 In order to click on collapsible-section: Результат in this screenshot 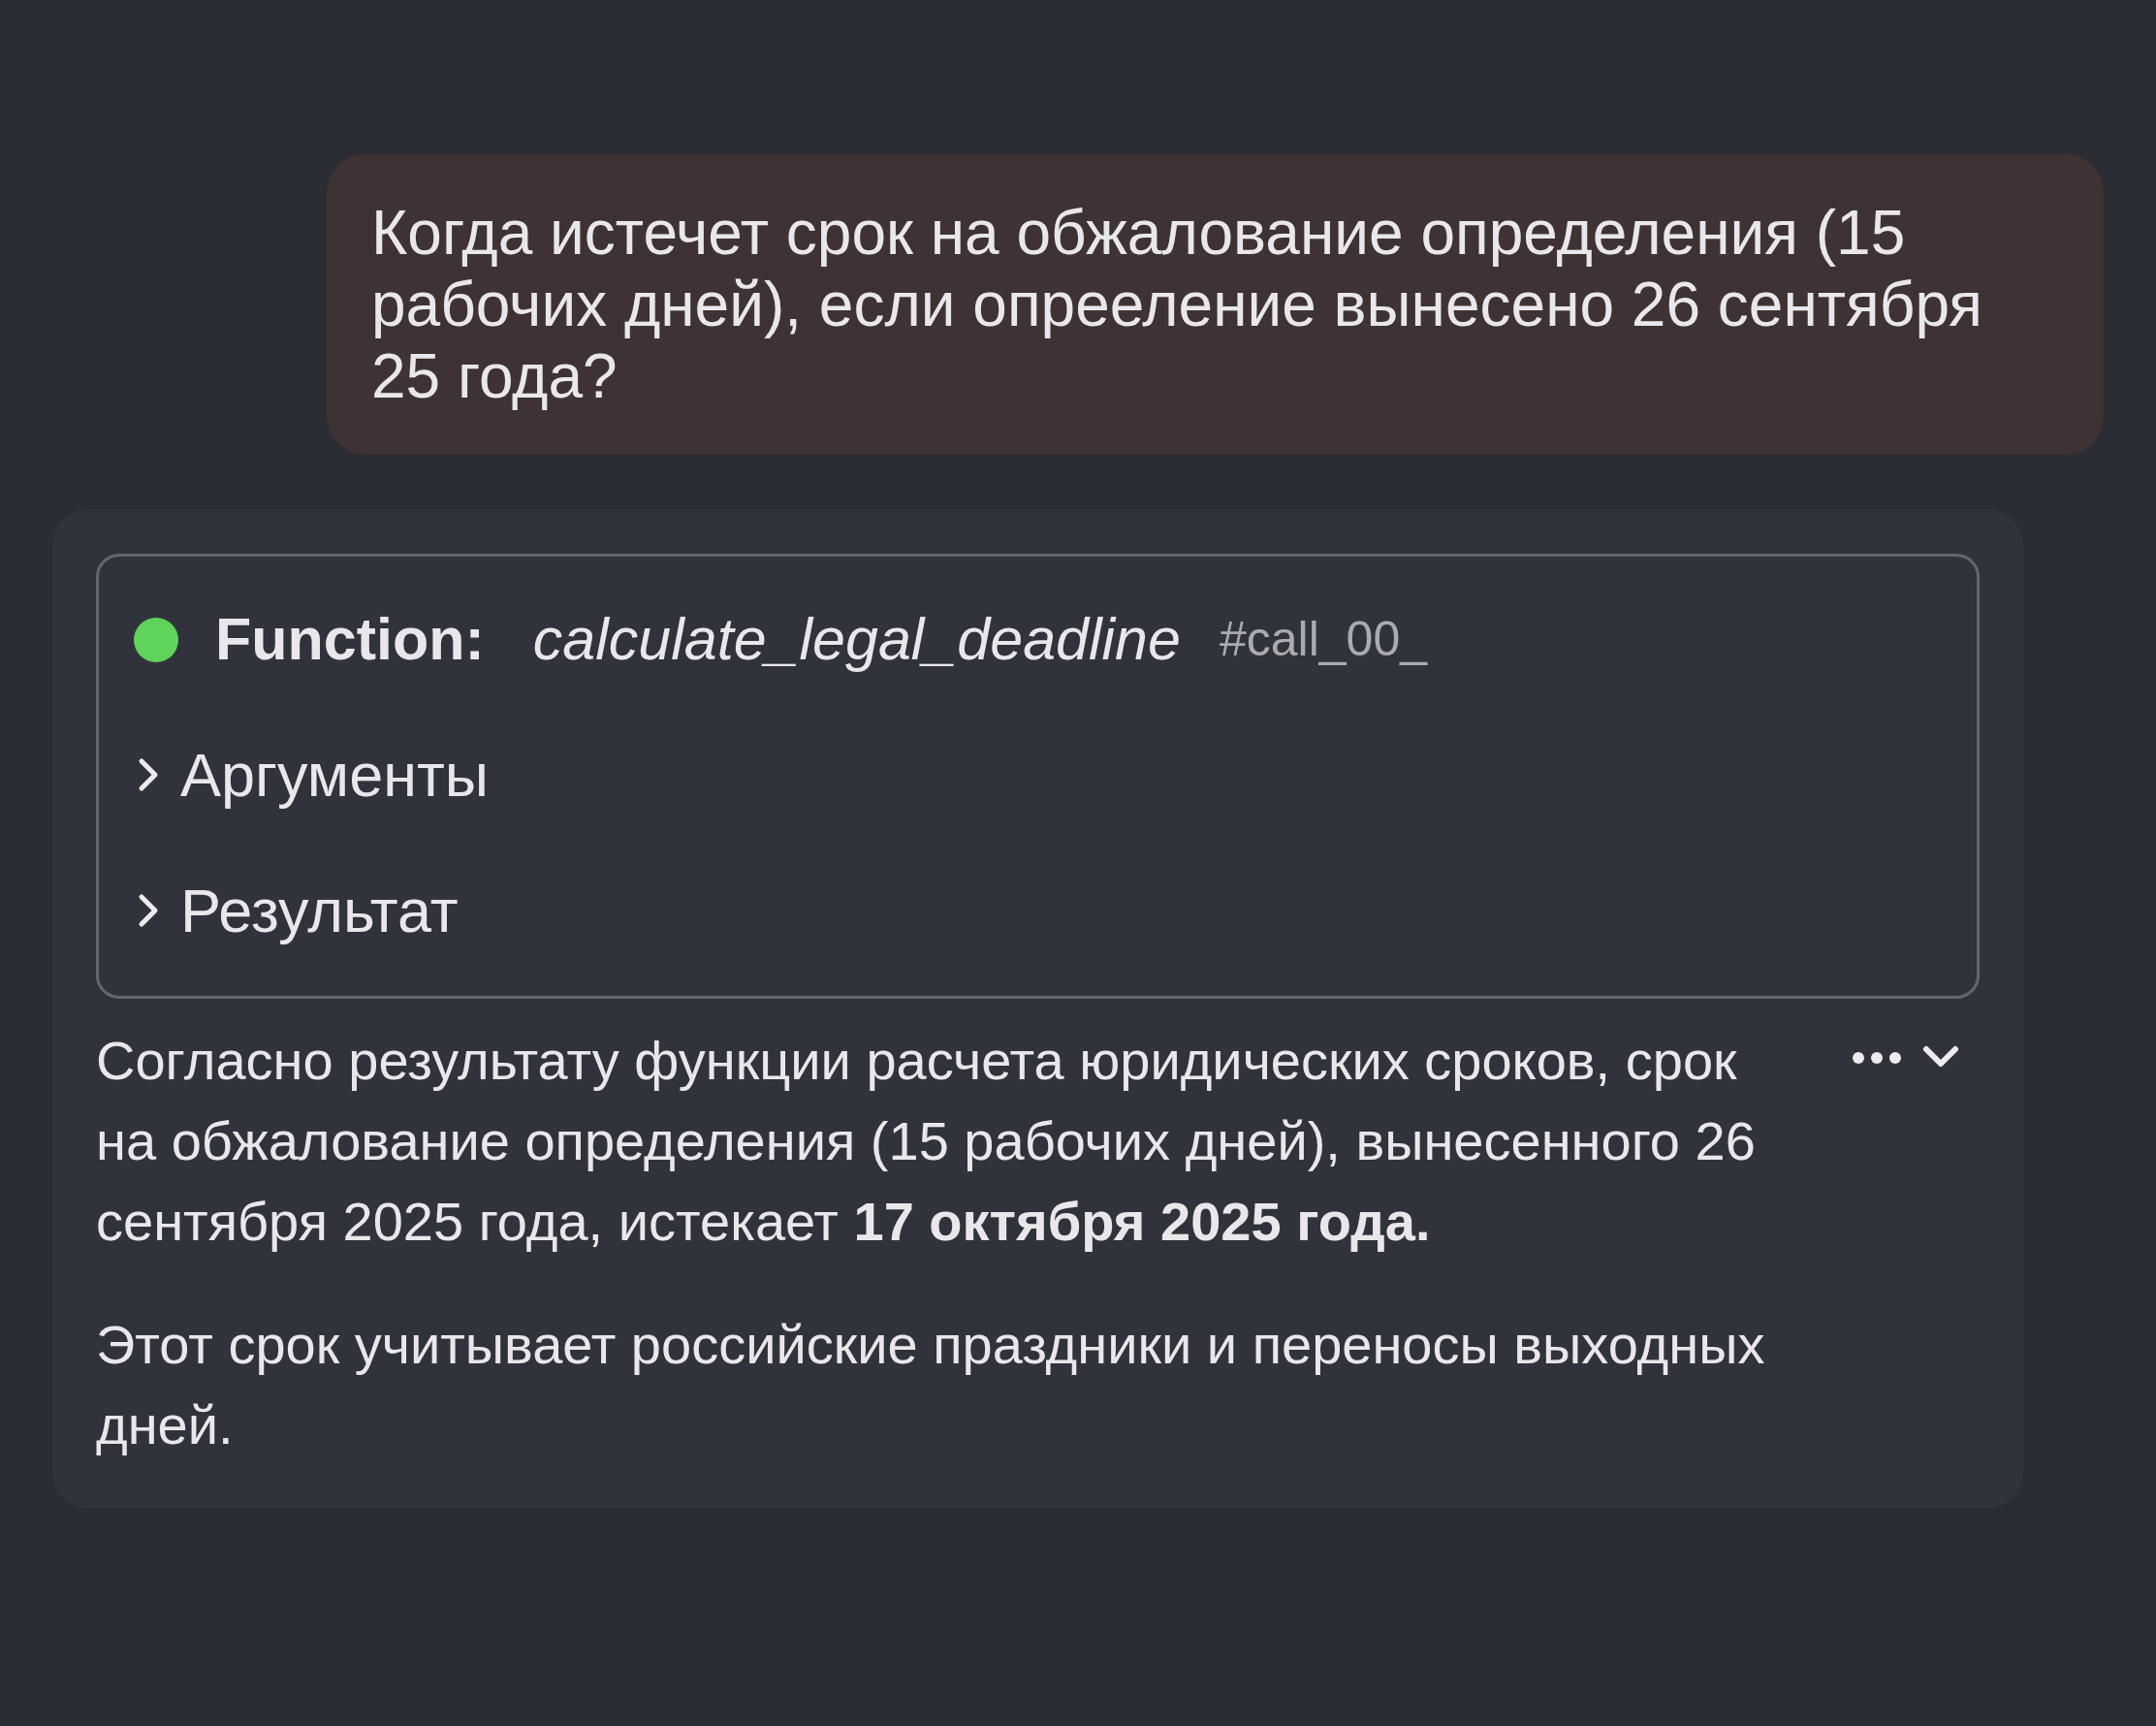, I will do `click(1038, 911)`.